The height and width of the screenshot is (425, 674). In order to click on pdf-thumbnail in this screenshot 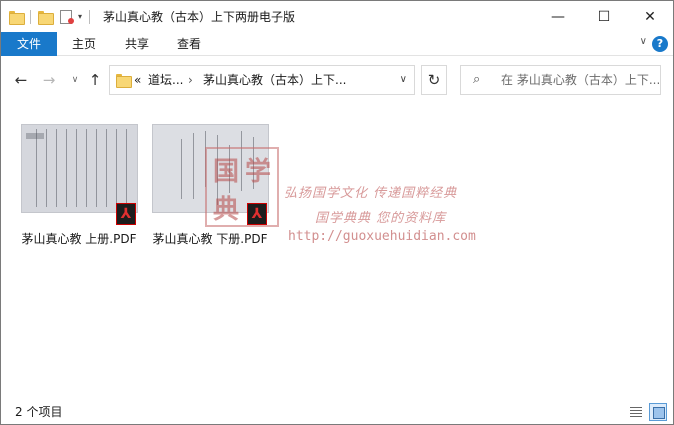, I will do `click(79, 168)`.